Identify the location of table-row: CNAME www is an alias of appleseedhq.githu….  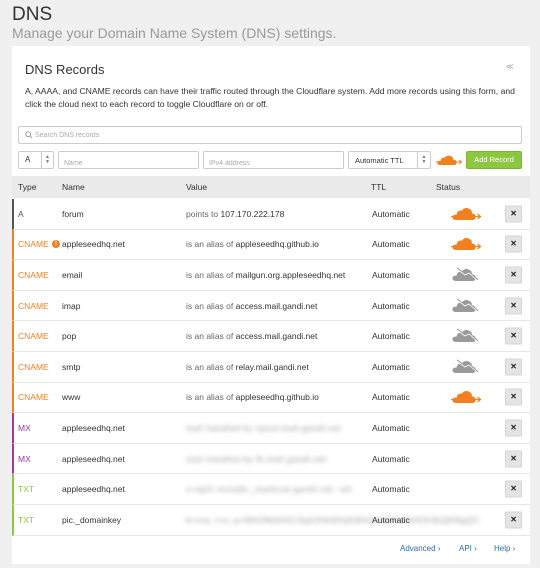
(271, 398).